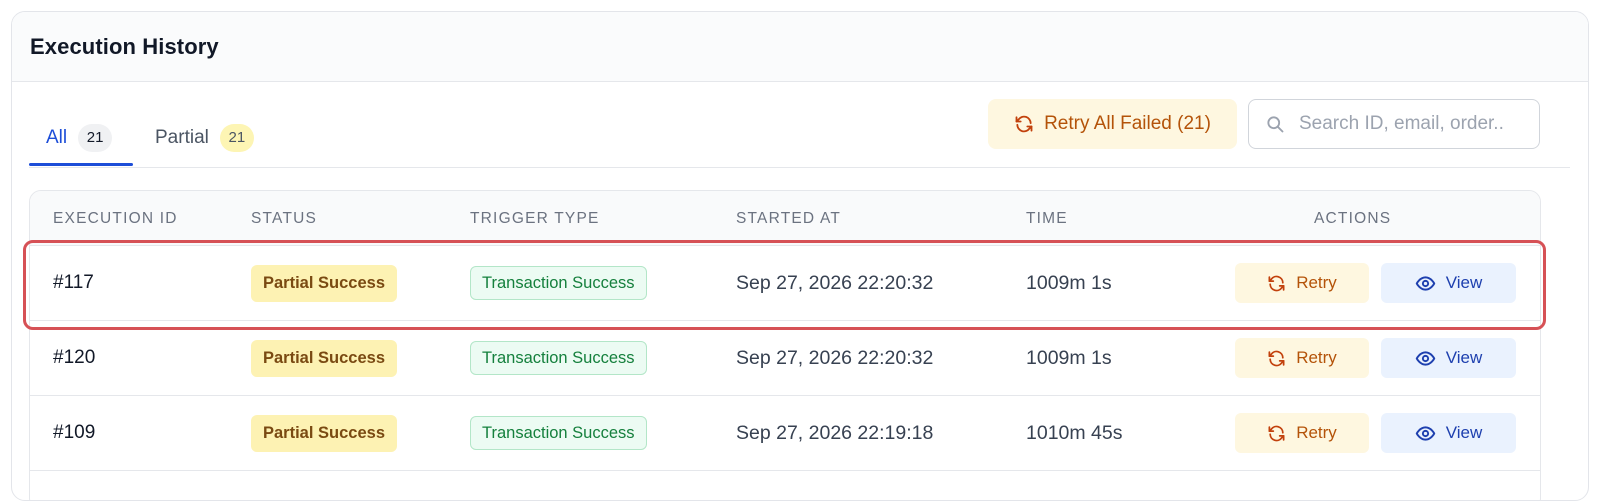  I want to click on execution-id: #117, so click(73, 282).